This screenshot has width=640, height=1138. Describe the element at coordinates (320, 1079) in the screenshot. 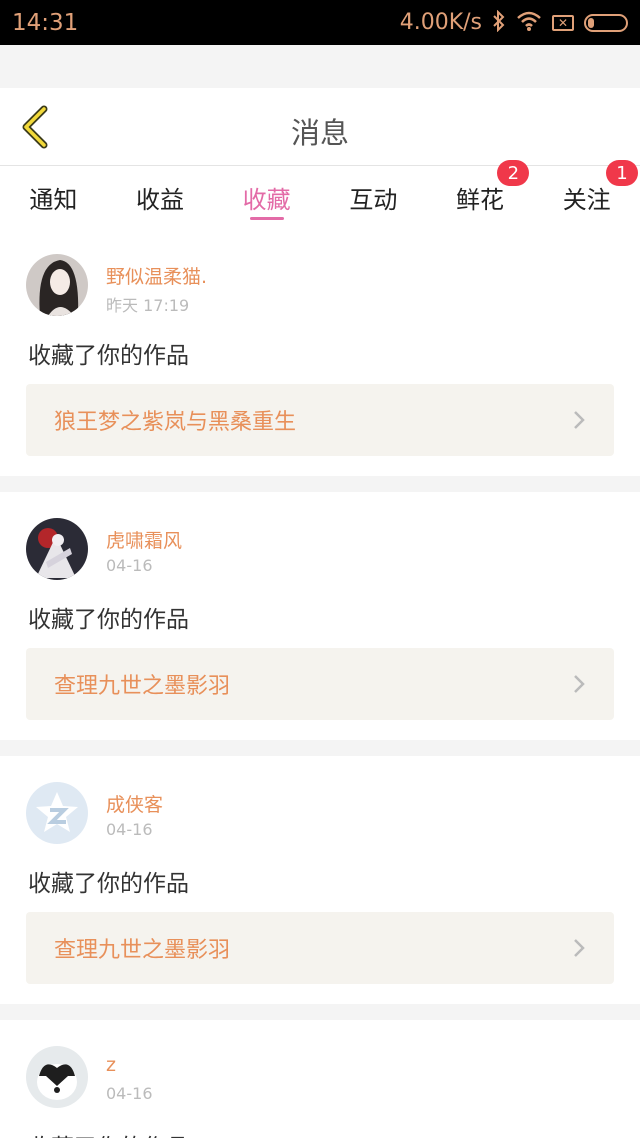

I see `message-card: z 04-16 收藏了你的作品` at that location.